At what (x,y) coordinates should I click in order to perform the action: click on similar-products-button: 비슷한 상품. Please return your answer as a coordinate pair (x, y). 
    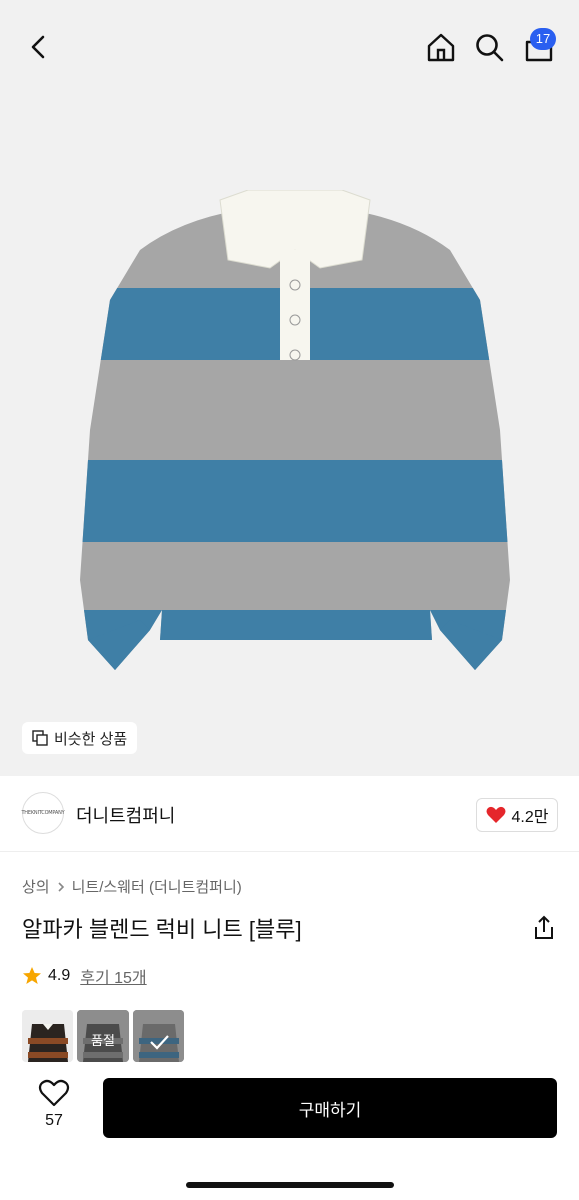
    Looking at the image, I should click on (80, 738).